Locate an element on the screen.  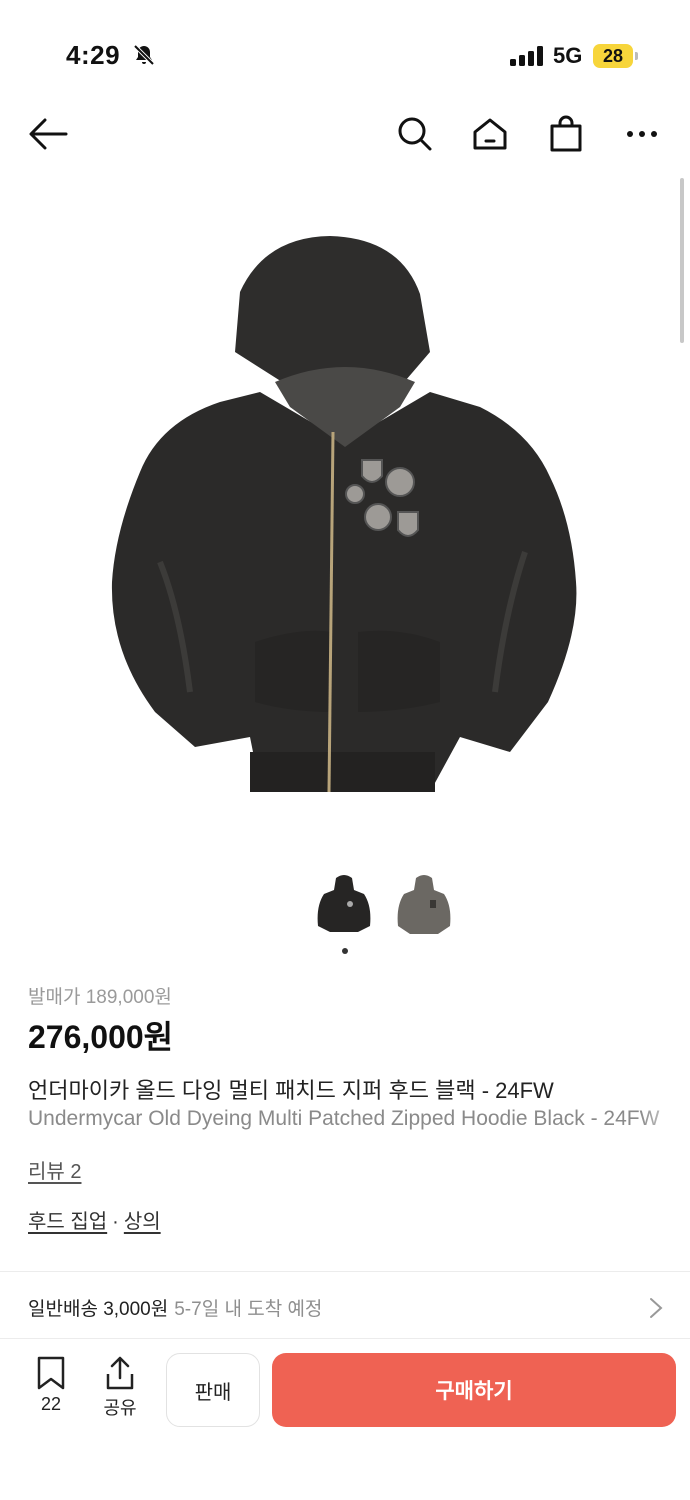
cart-button is located at coordinates (566, 134).